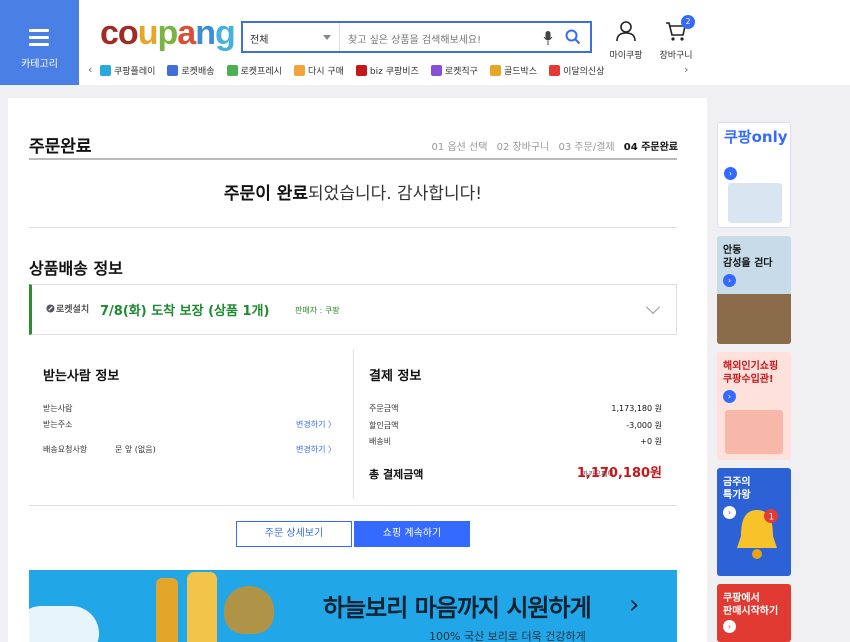 This screenshot has width=850, height=642. Describe the element at coordinates (202, 607) in the screenshot. I see `tea-bottle-image` at that location.